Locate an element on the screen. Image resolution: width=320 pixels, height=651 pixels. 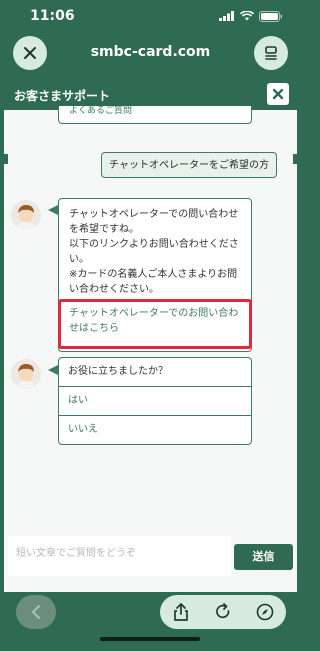
reload-icon is located at coordinates (223, 612).